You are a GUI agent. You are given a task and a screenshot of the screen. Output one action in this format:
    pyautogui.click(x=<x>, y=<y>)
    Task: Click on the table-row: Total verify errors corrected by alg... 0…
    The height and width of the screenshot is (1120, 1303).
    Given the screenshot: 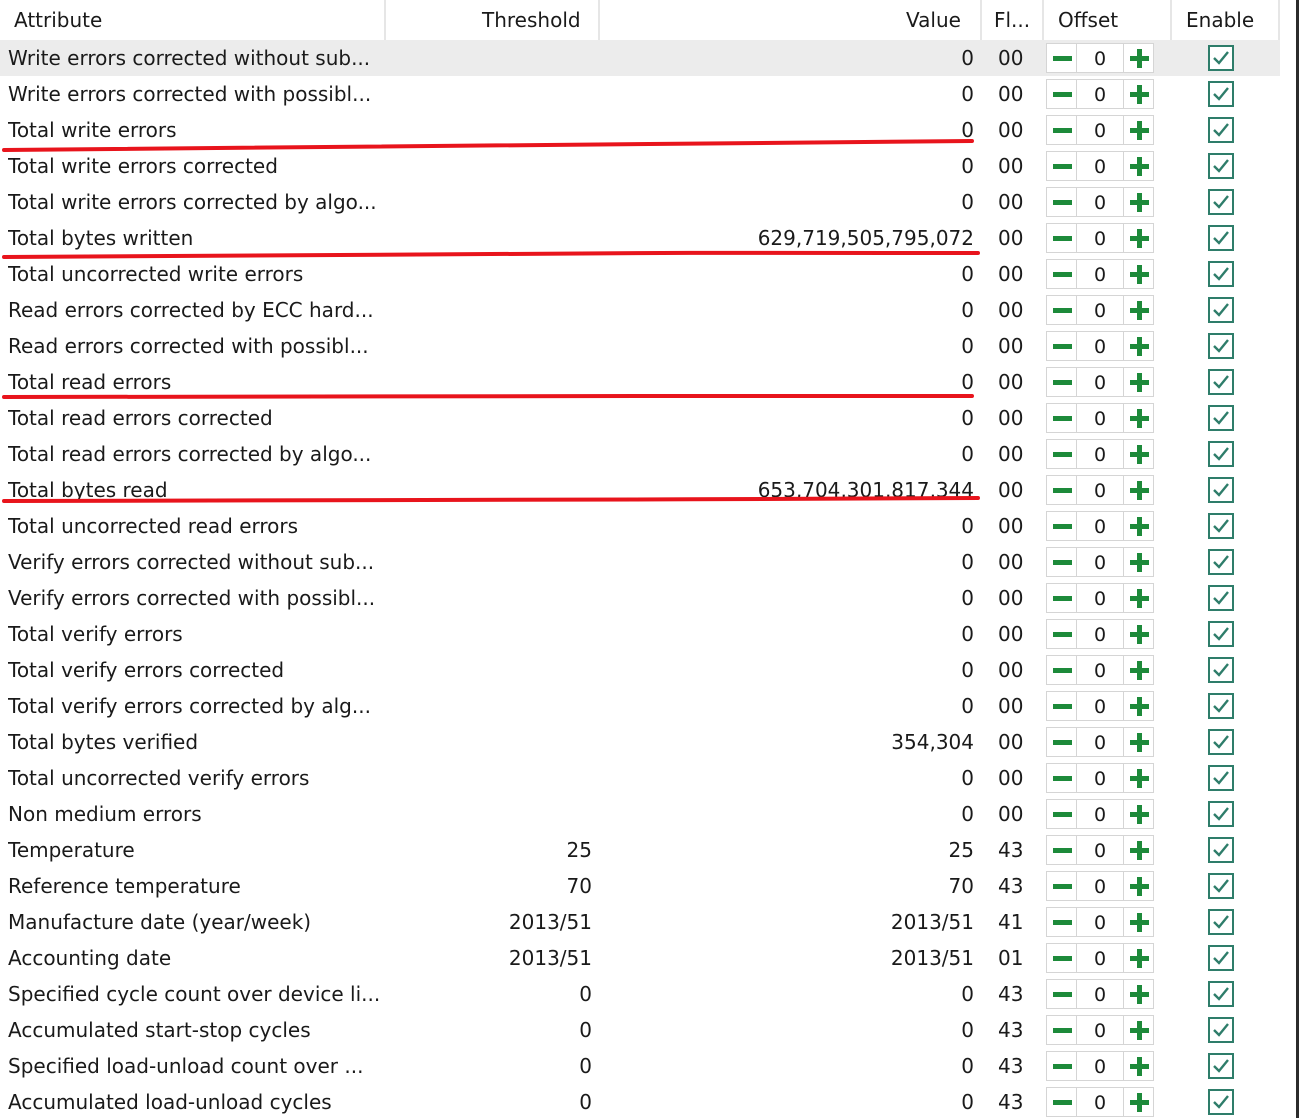 What is the action you would take?
    pyautogui.click(x=640, y=706)
    